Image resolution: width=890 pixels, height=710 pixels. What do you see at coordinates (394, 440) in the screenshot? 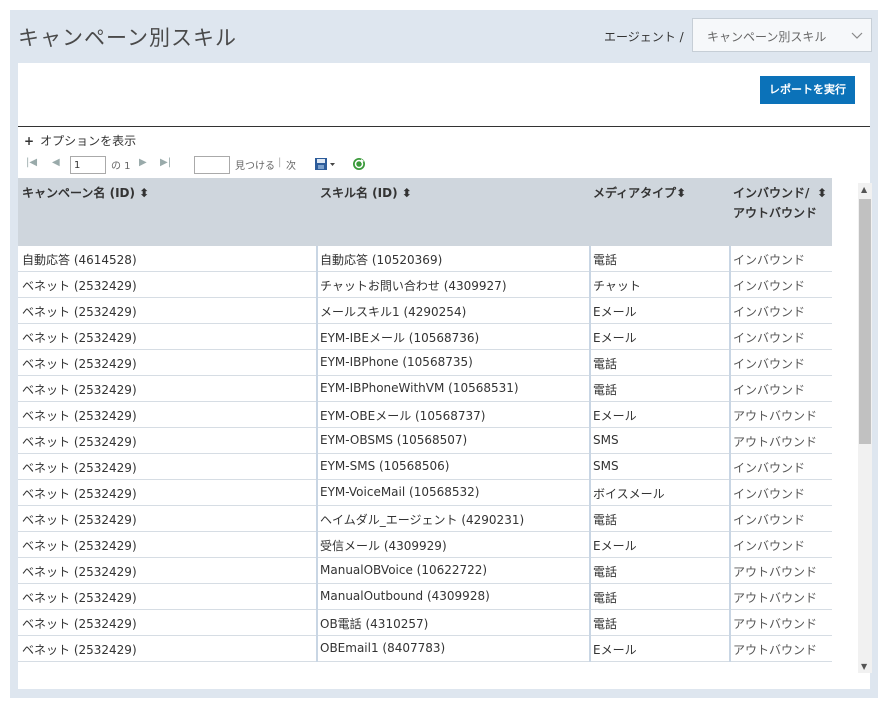
I see `cell-skill: EYM-OBSMS (10568507)` at bounding box center [394, 440].